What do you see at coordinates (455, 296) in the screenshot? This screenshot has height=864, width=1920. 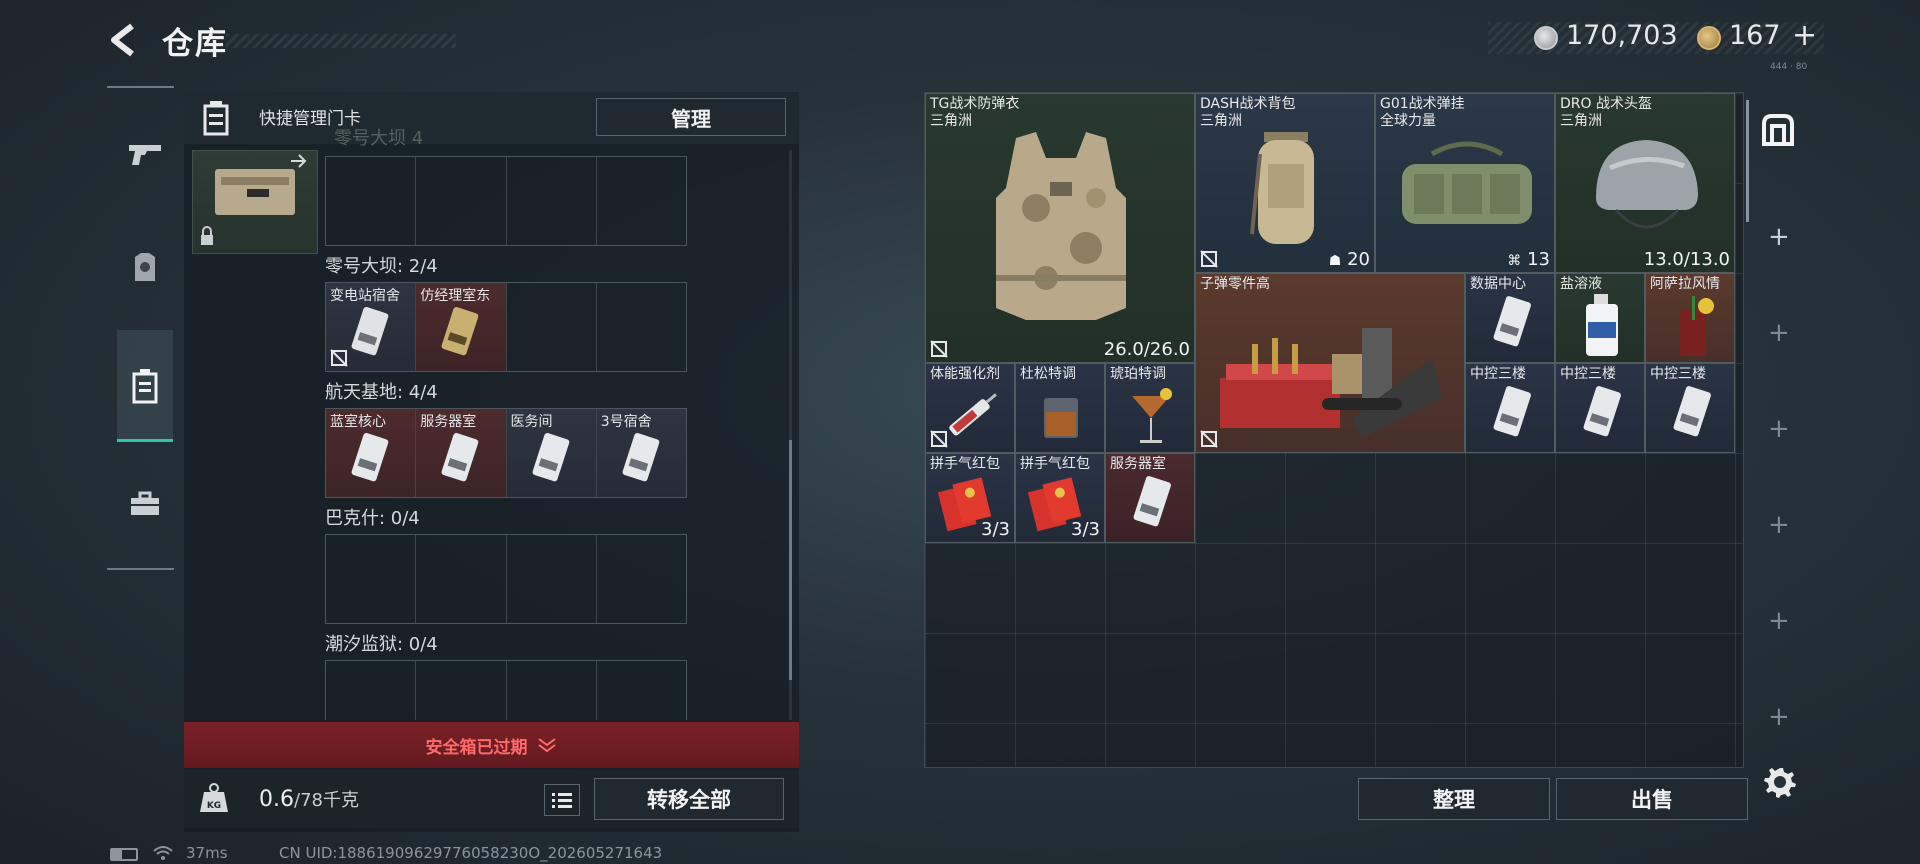 I see `keycard-name: 仿经理室东` at bounding box center [455, 296].